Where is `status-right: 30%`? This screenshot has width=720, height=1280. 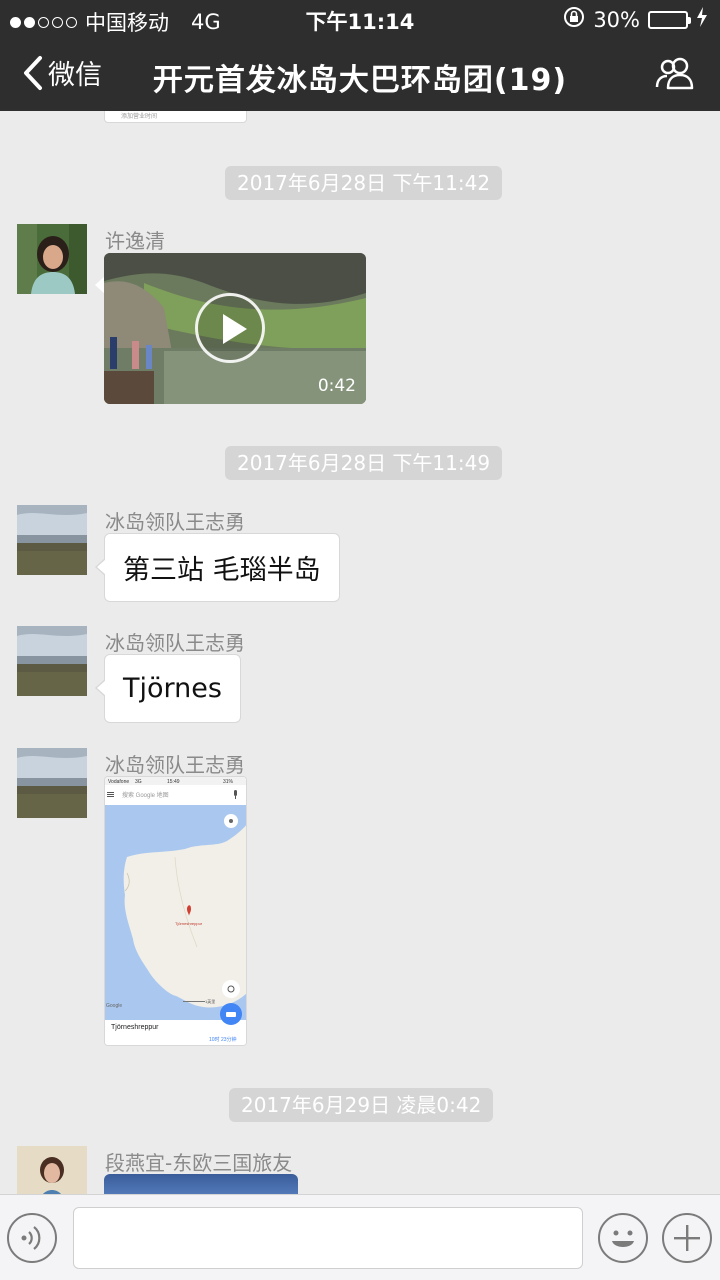 status-right: 30% is located at coordinates (635, 19).